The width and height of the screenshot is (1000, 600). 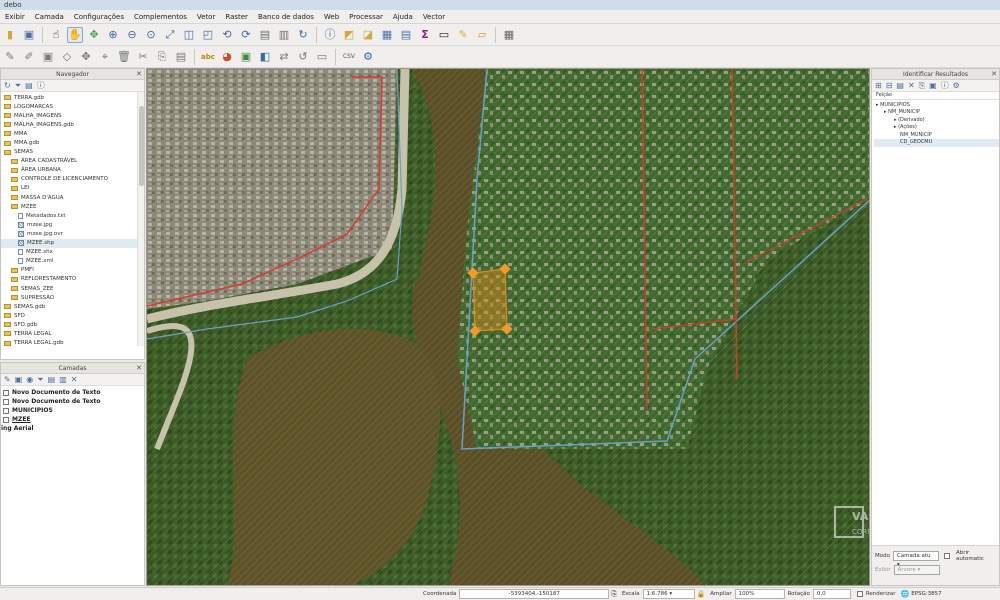 I want to click on browser-item: MZEE.shx, so click(x=72, y=252).